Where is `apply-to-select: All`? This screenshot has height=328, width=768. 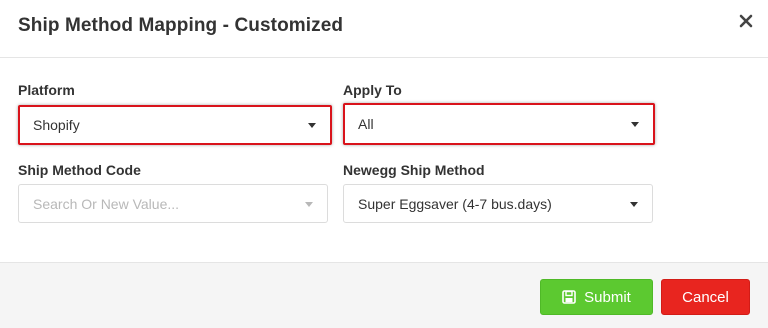 apply-to-select: All is located at coordinates (499, 124).